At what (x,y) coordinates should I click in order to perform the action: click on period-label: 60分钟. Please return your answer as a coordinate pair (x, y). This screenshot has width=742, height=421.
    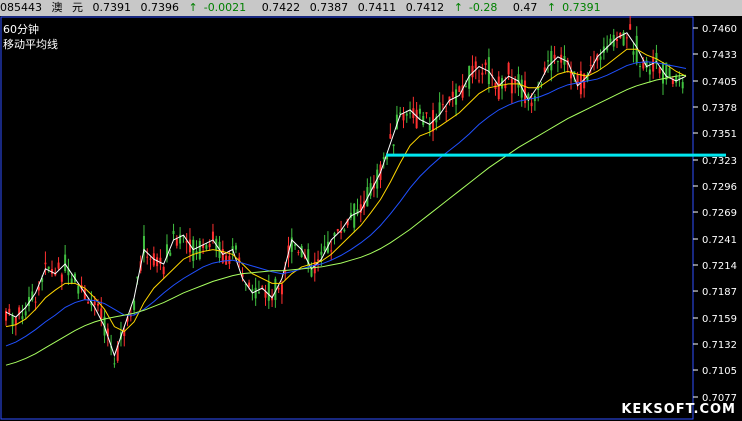
    Looking at the image, I should click on (21, 29).